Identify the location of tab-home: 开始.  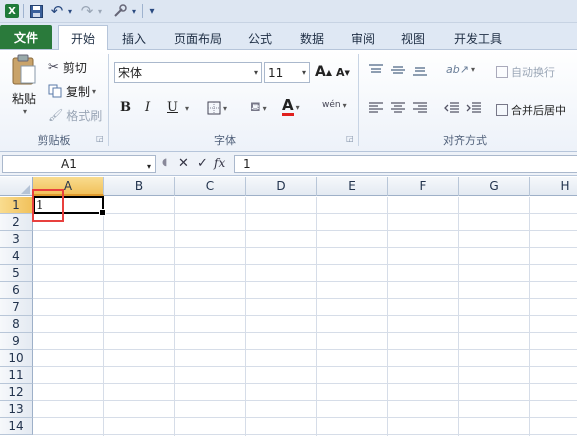
(83, 38).